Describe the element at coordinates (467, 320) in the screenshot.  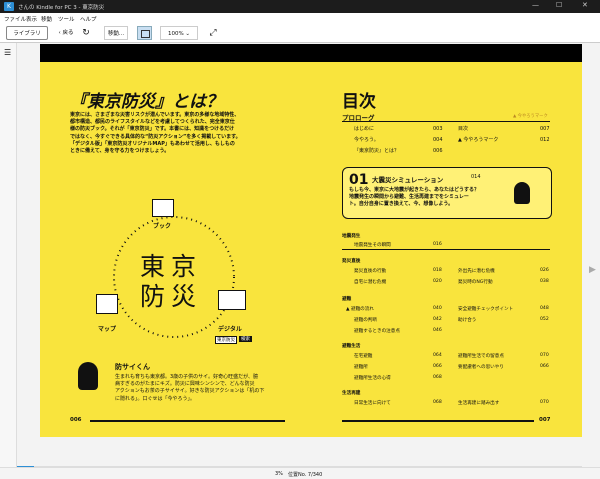
I see `toc-item: 助け合う` at that location.